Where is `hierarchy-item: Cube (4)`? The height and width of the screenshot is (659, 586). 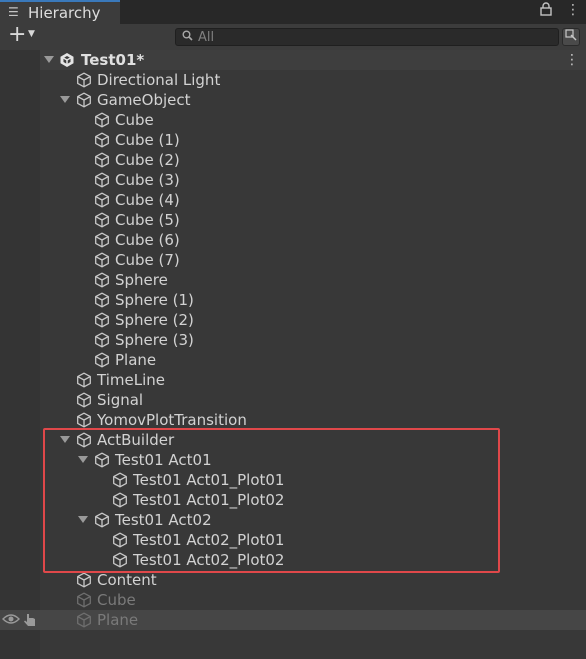
hierarchy-item: Cube (4) is located at coordinates (313, 200).